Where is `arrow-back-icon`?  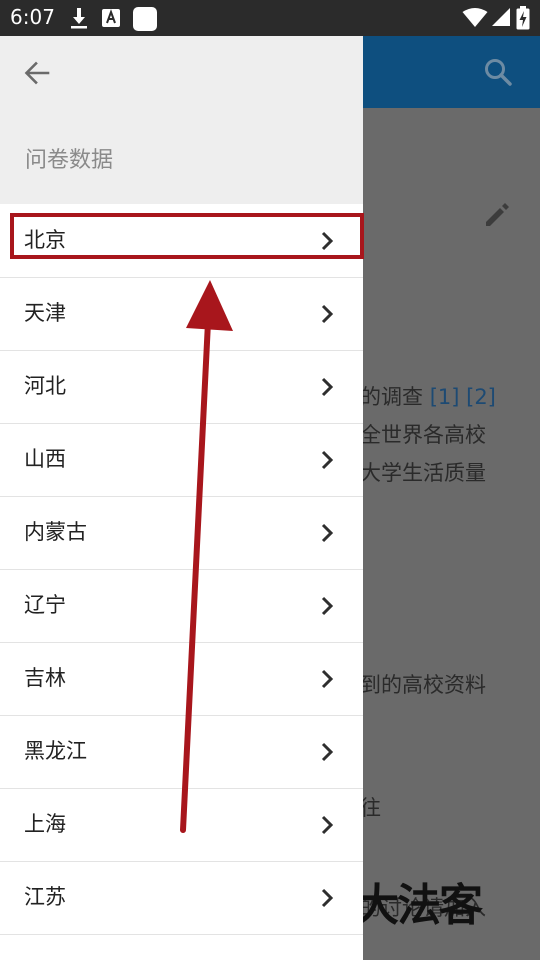 arrow-back-icon is located at coordinates (37, 73).